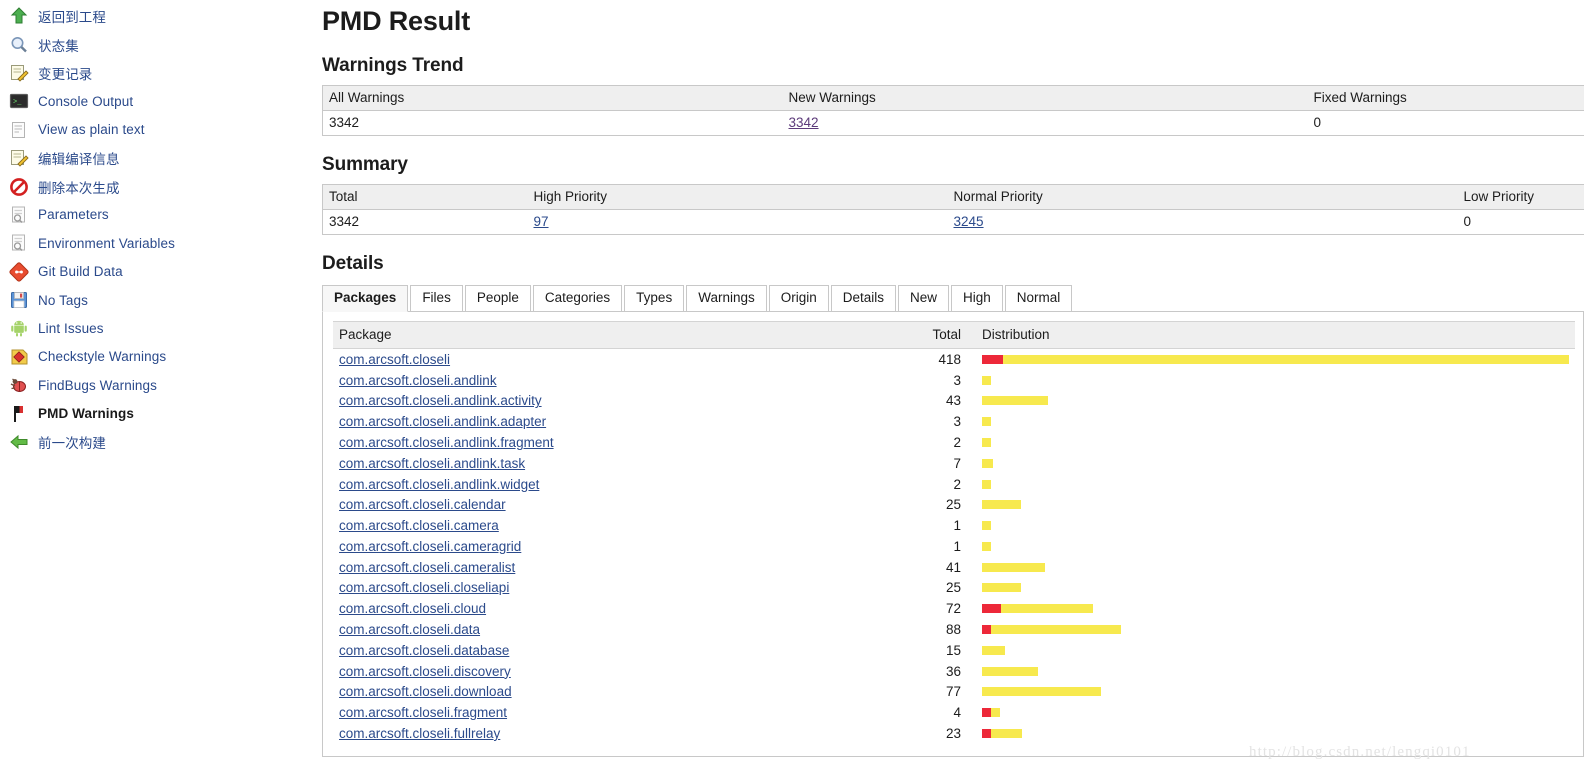 The height and width of the screenshot is (778, 1584). I want to click on package-link: com.arcsoft.closeli.cameragrid, so click(430, 546).